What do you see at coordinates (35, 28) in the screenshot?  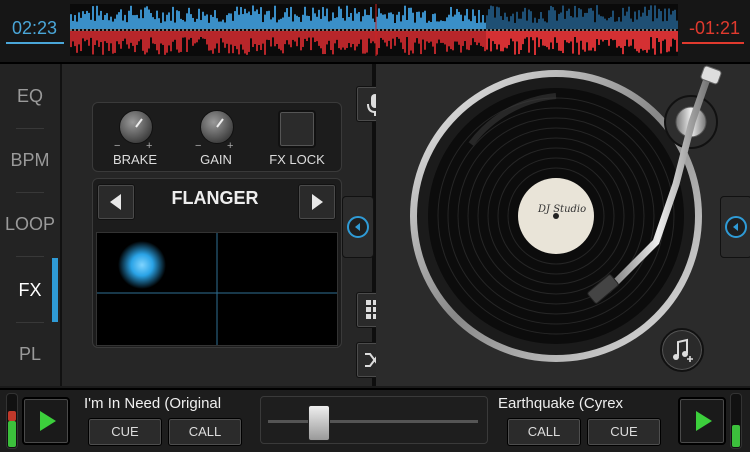 I see `elapsed-time: 02:23` at bounding box center [35, 28].